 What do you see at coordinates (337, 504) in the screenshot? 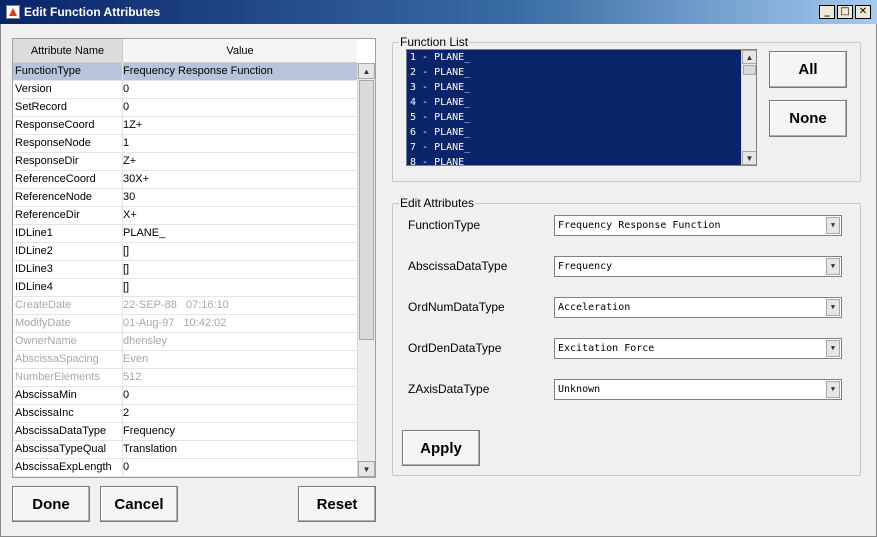
I see `reset-button: Reset` at bounding box center [337, 504].